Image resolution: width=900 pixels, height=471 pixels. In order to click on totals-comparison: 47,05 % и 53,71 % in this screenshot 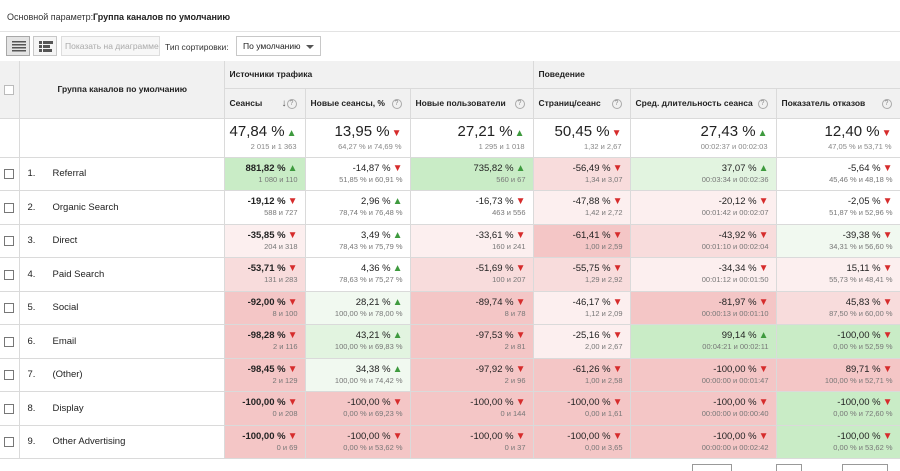, I will do `click(860, 146)`.